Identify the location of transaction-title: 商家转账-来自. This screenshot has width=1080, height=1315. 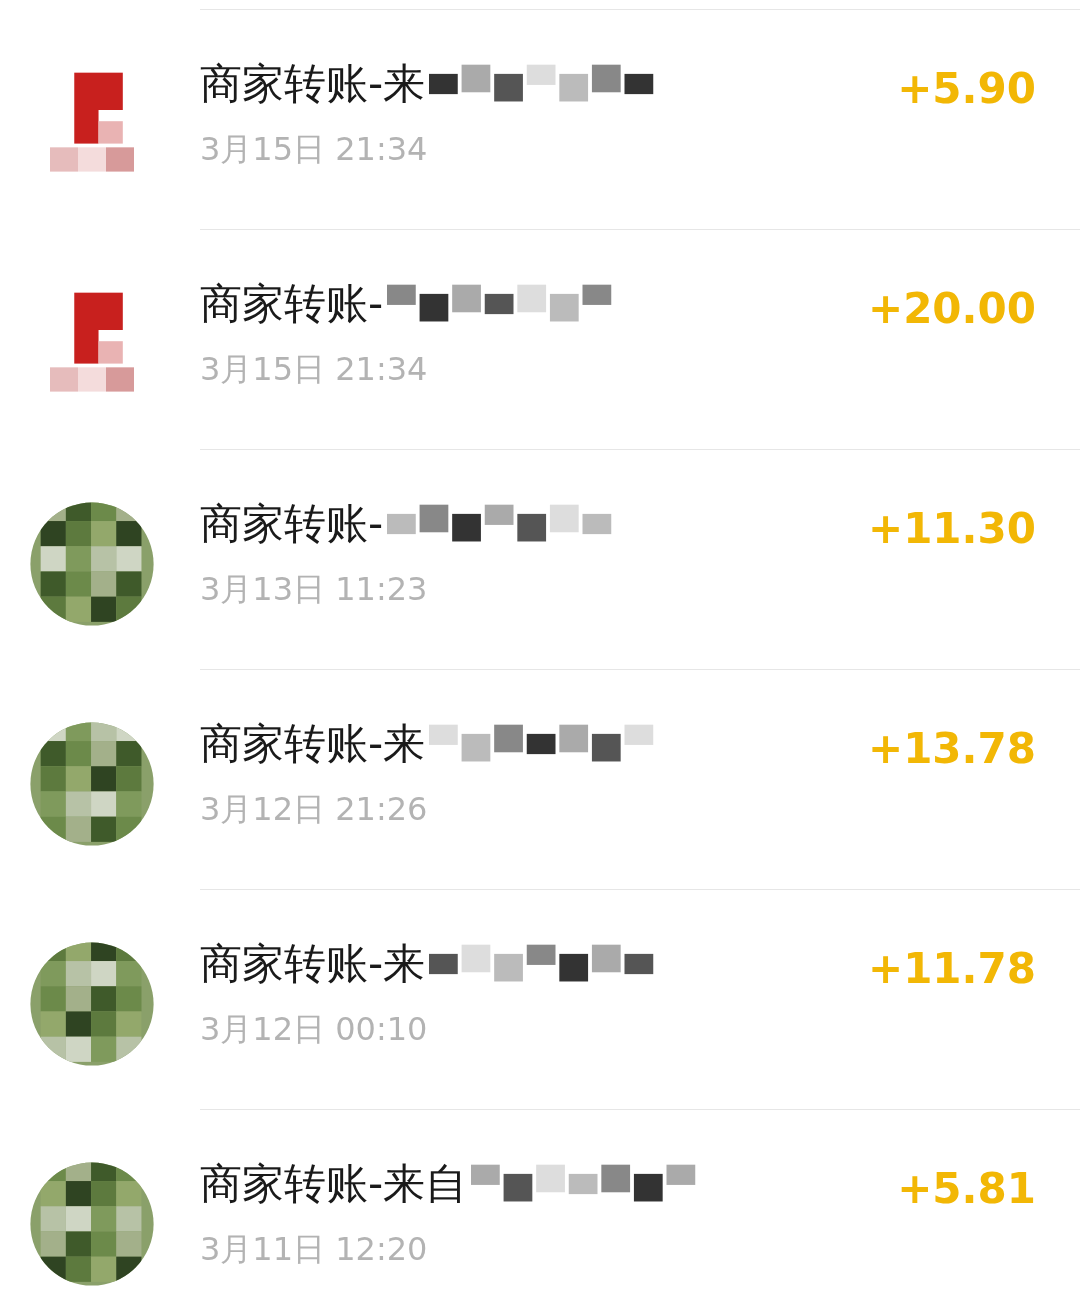
(334, 1184).